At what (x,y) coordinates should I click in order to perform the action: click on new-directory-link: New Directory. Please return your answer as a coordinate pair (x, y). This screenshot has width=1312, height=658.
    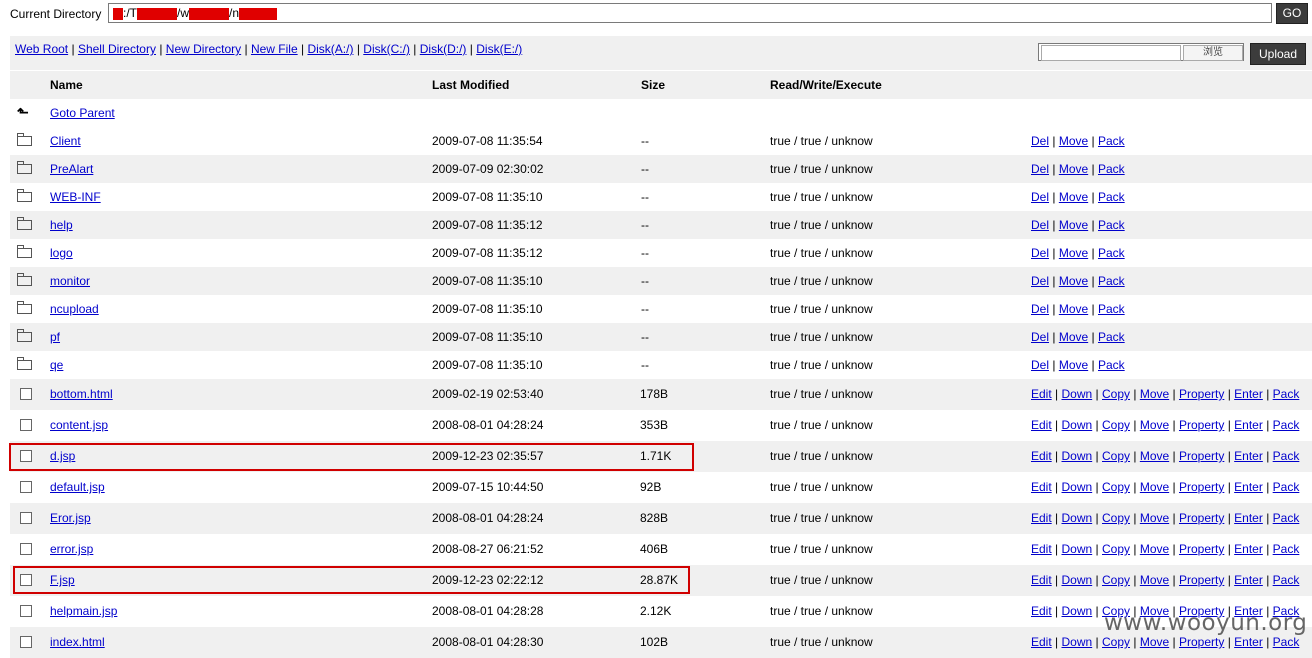
    Looking at the image, I should click on (203, 49).